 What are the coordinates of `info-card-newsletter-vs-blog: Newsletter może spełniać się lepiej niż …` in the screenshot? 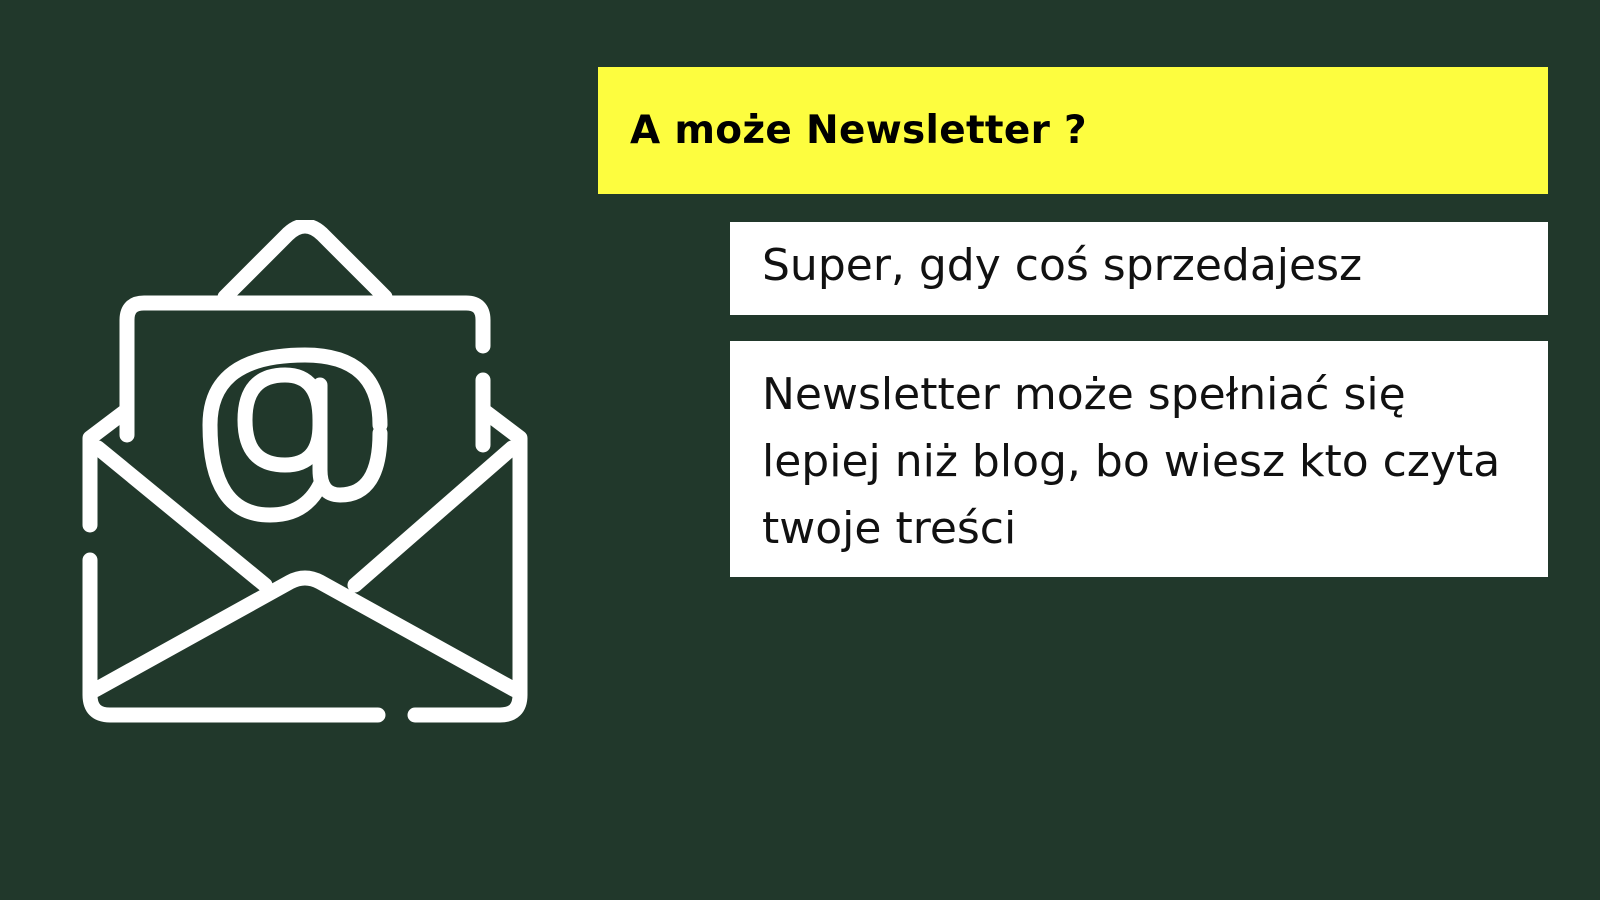 It's located at (1139, 459).